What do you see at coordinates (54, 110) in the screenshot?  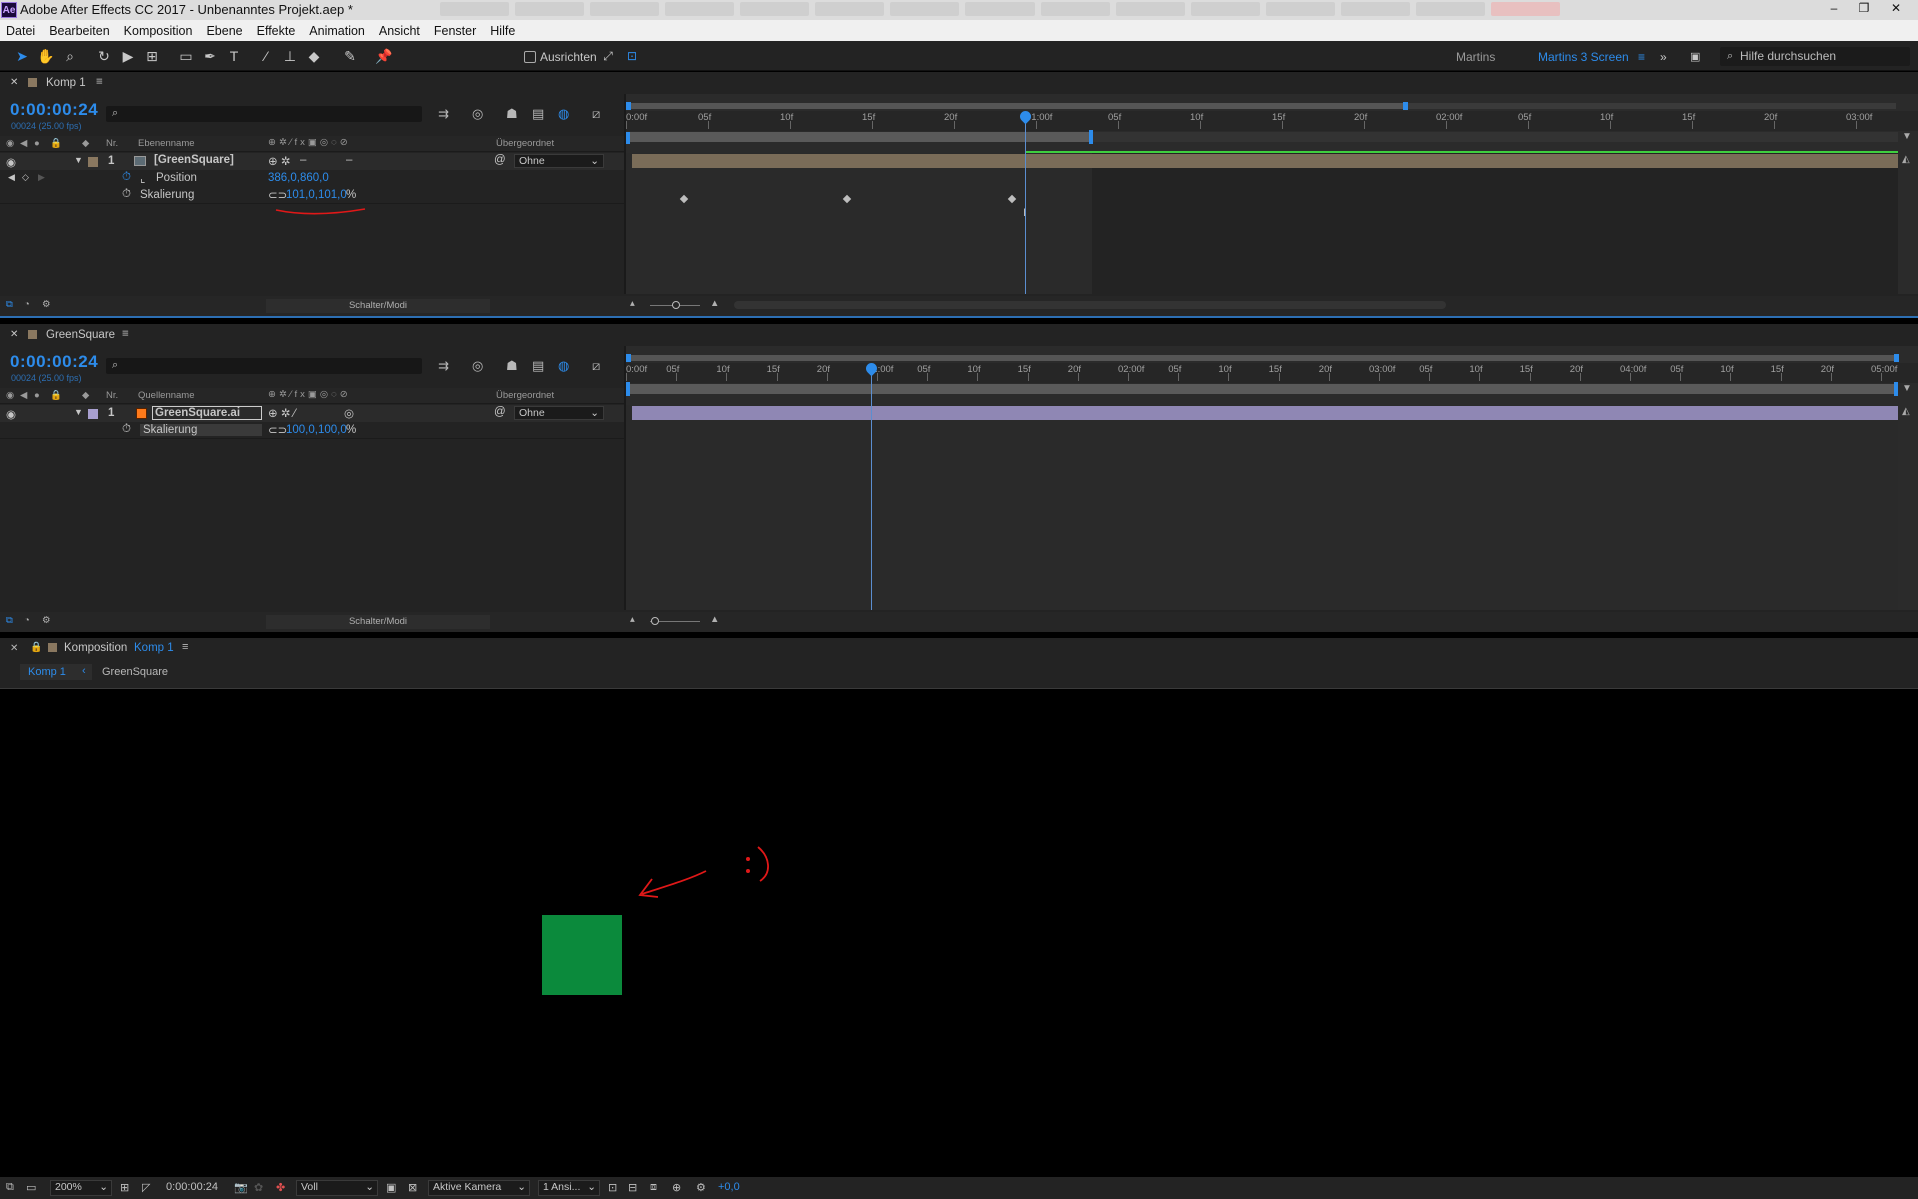 I see `current-time-display: 0:00:00:24` at bounding box center [54, 110].